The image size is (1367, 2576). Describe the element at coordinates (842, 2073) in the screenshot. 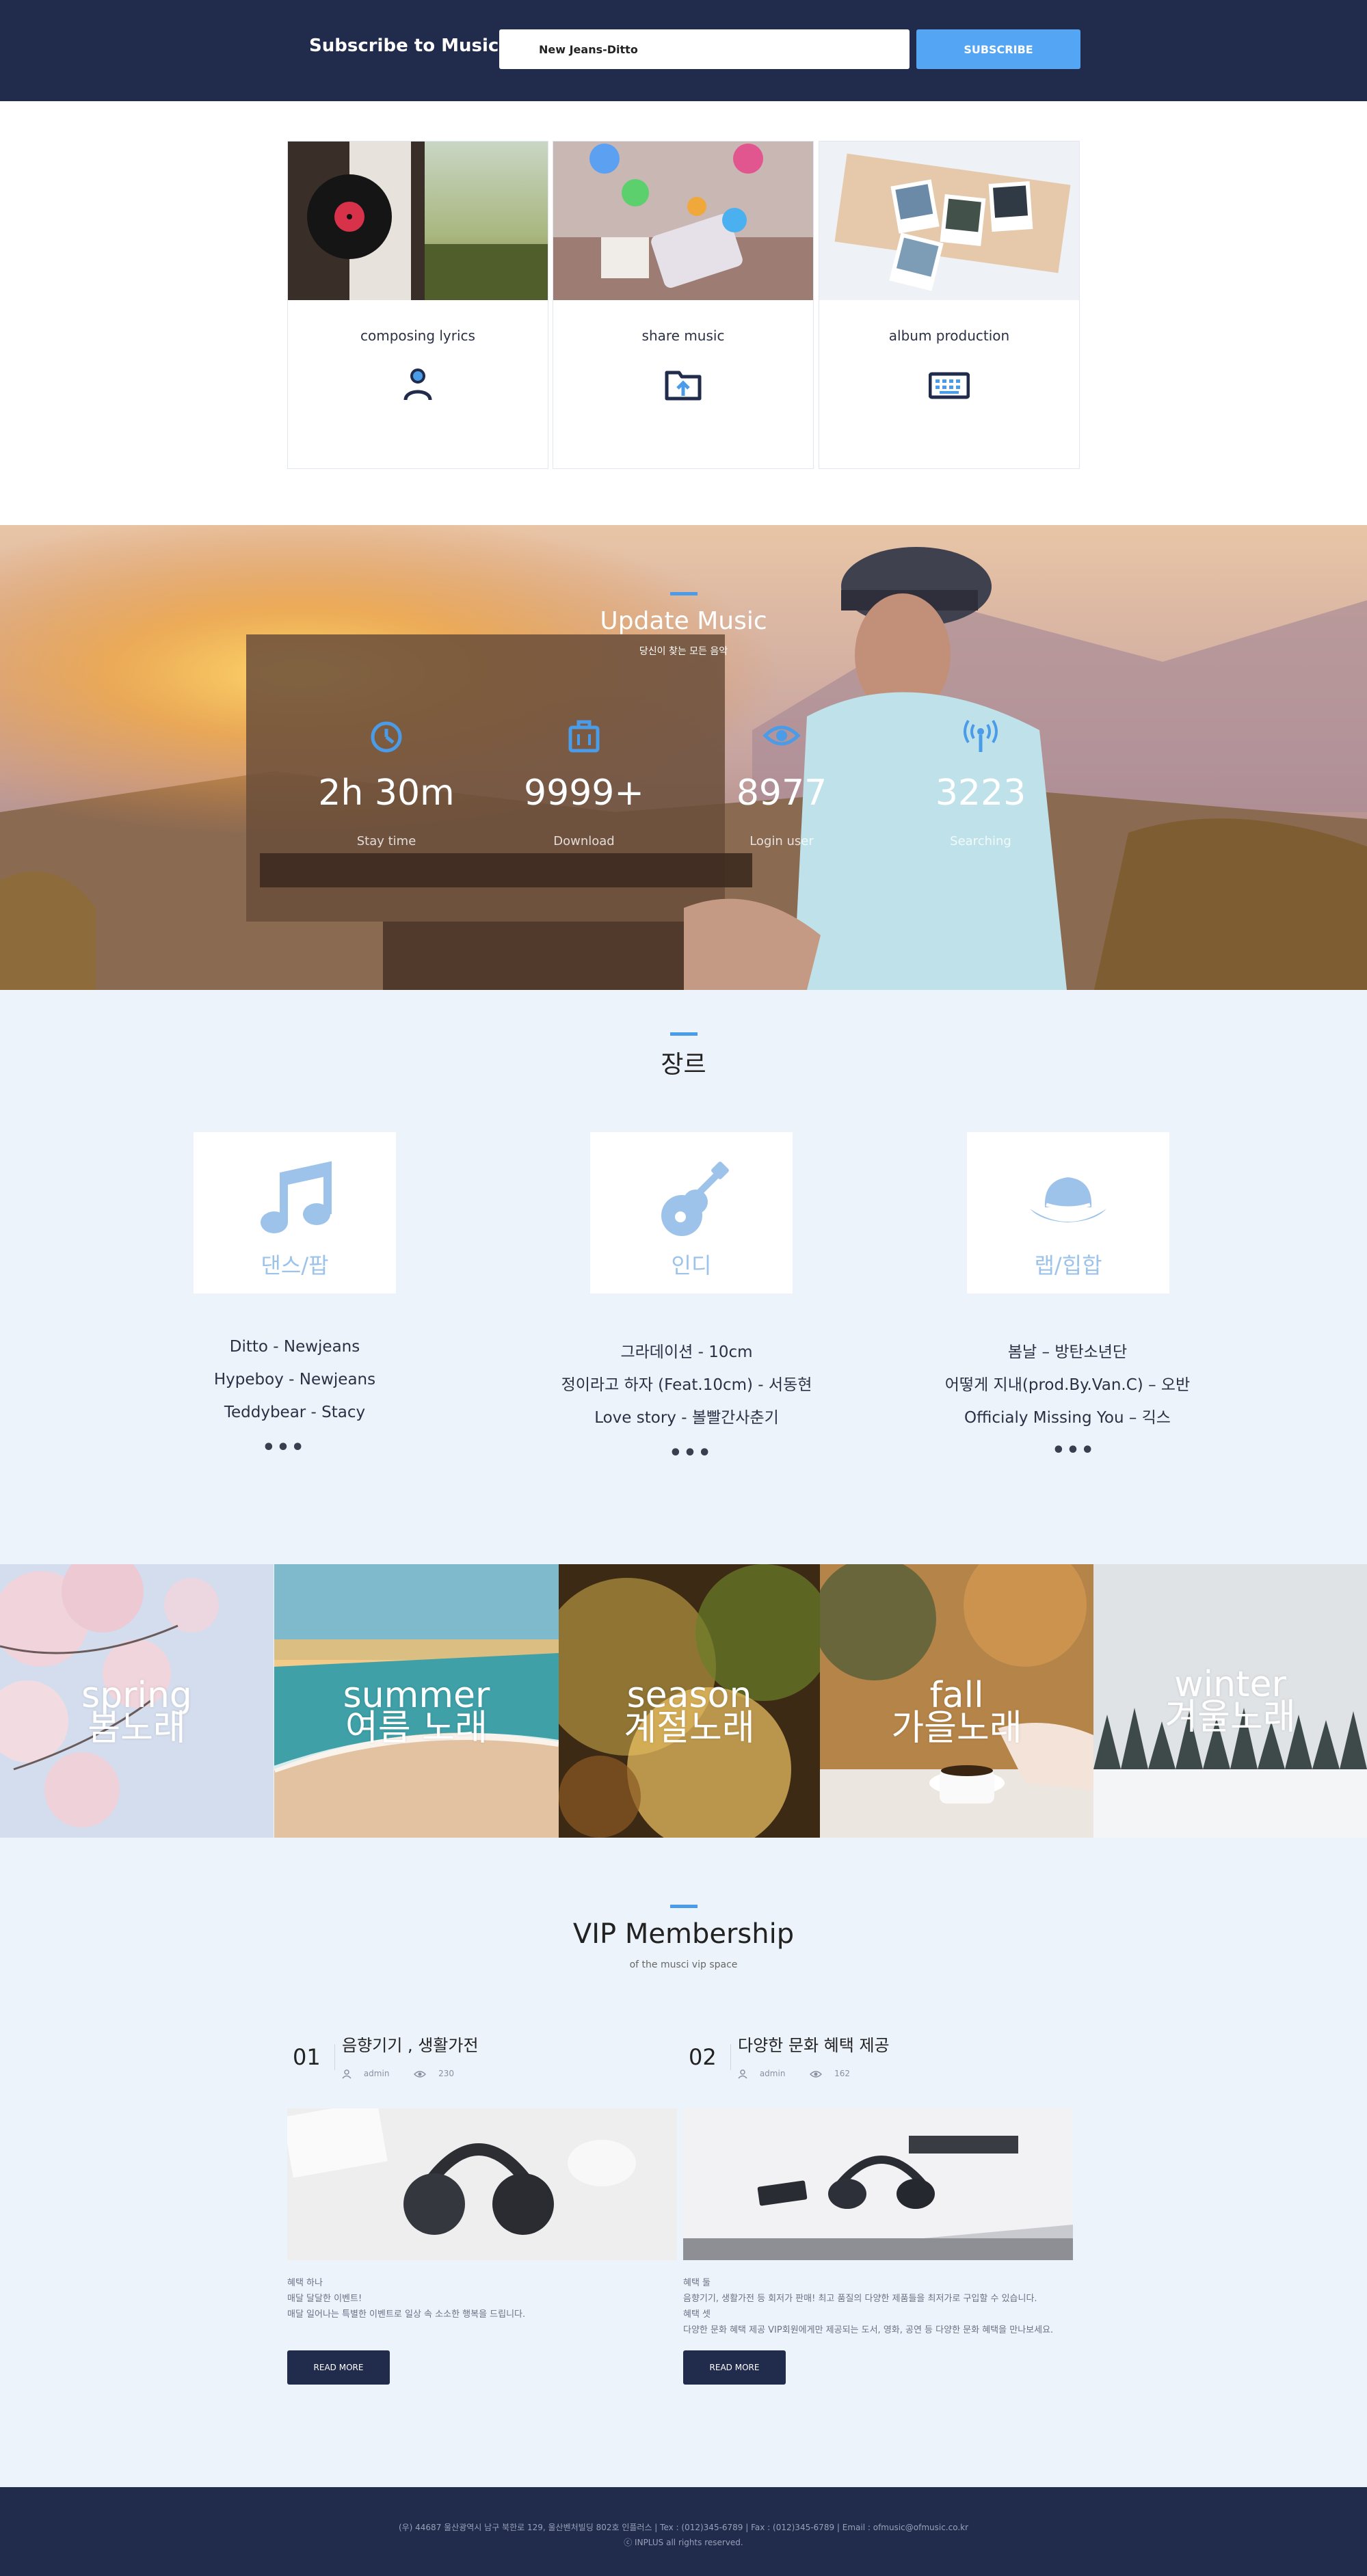

I see `post-views: 162` at that location.